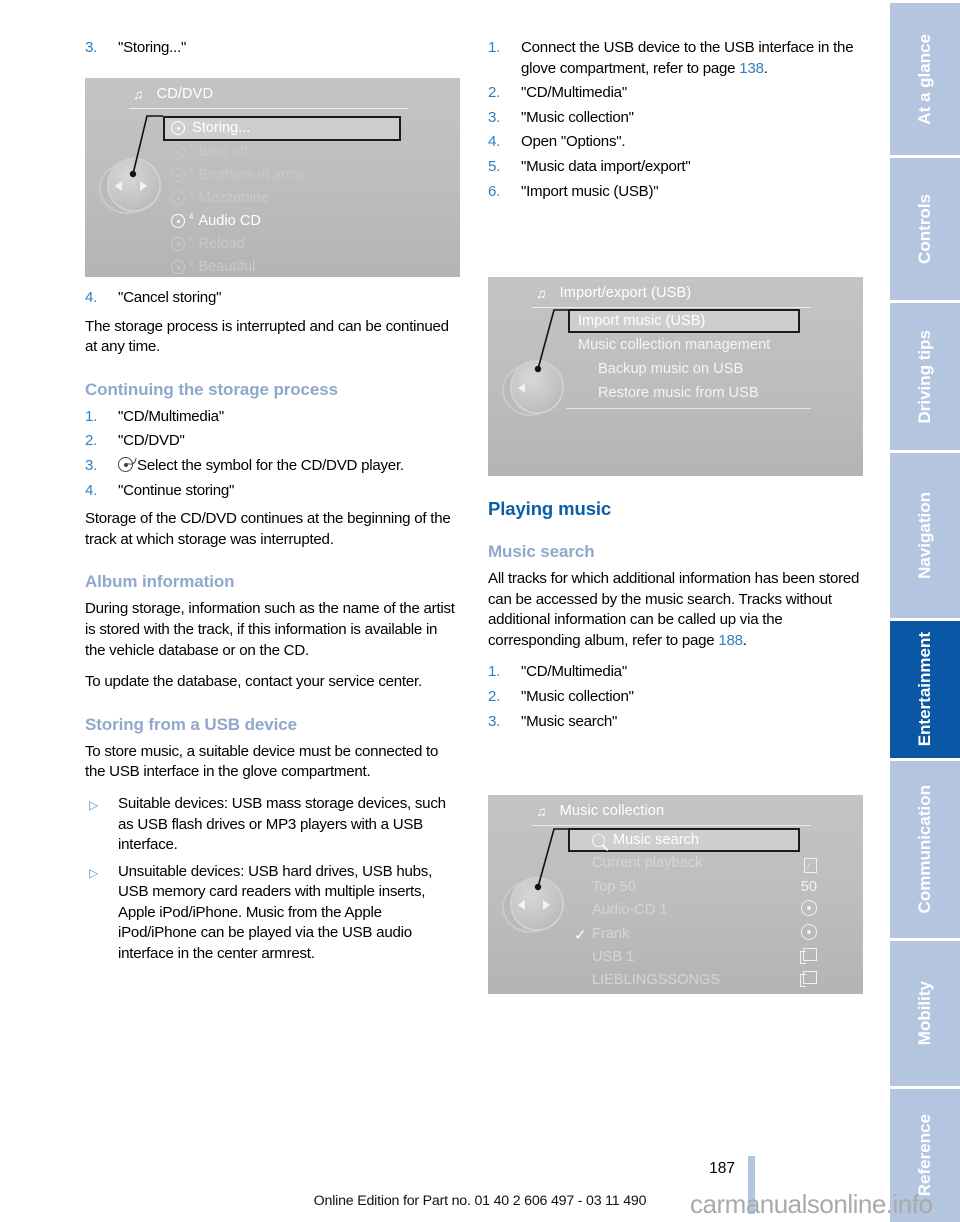 This screenshot has height=1222, width=960. What do you see at coordinates (744, 640) in the screenshot?
I see `paragraph-text-suffix: .` at bounding box center [744, 640].